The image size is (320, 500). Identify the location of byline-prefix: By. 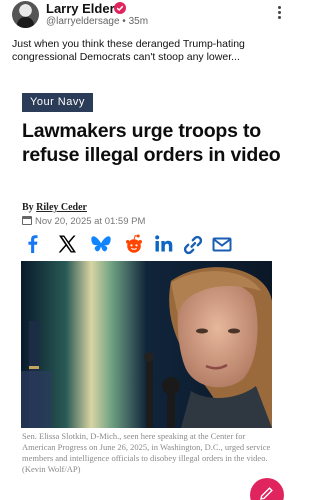
(28, 207).